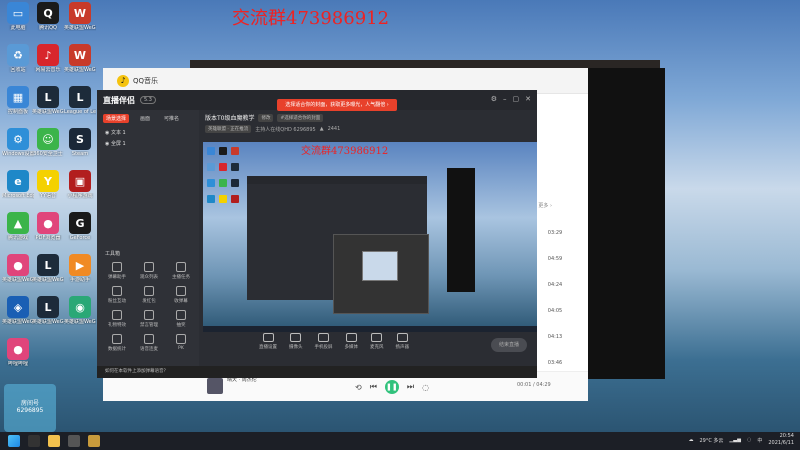  Describe the element at coordinates (735, 440) in the screenshot. I see `network-icon: ▁▃▅` at that location.